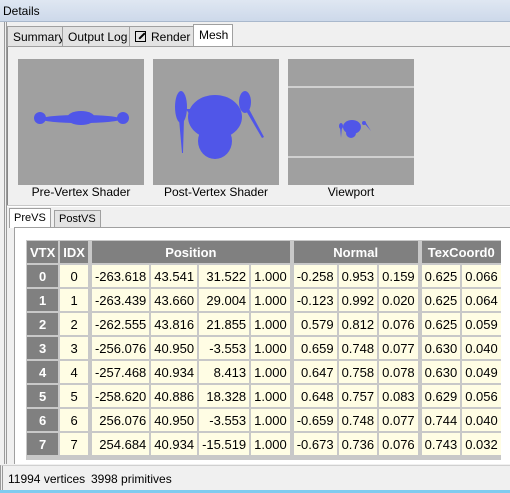  What do you see at coordinates (351, 122) in the screenshot?
I see `viewport-view` at bounding box center [351, 122].